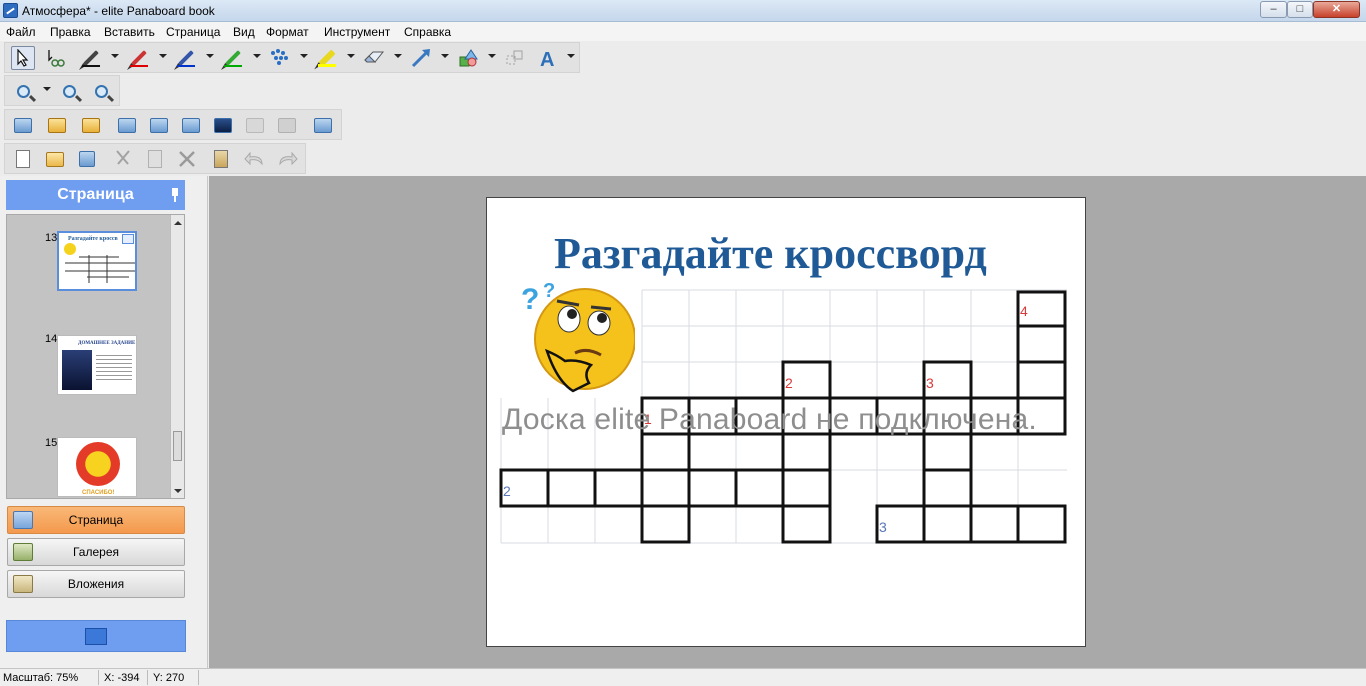 The height and width of the screenshot is (686, 1366). What do you see at coordinates (51, 443) in the screenshot?
I see `page-number: 15` at bounding box center [51, 443].